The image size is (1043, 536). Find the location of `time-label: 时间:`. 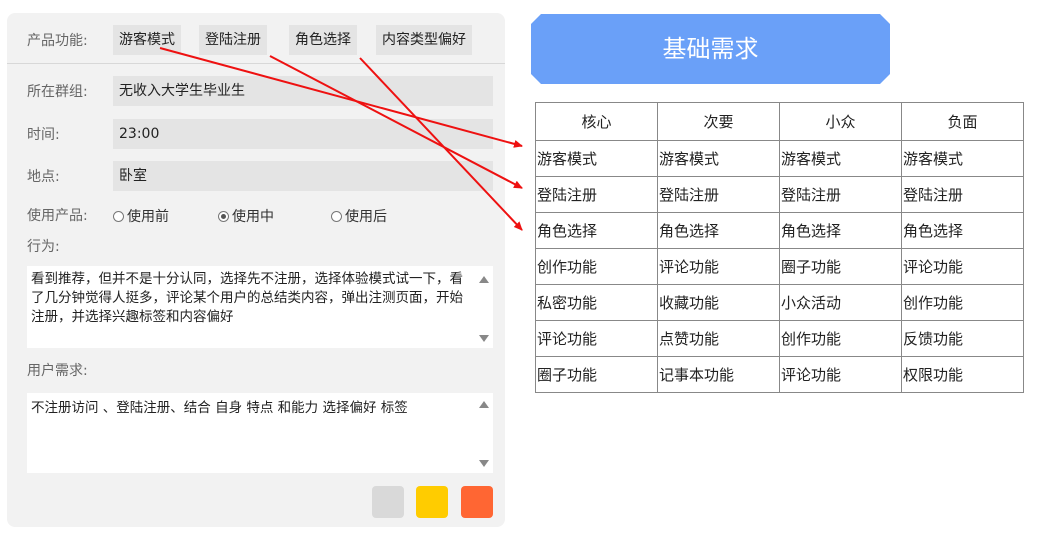

time-label: 时间: is located at coordinates (43, 135).